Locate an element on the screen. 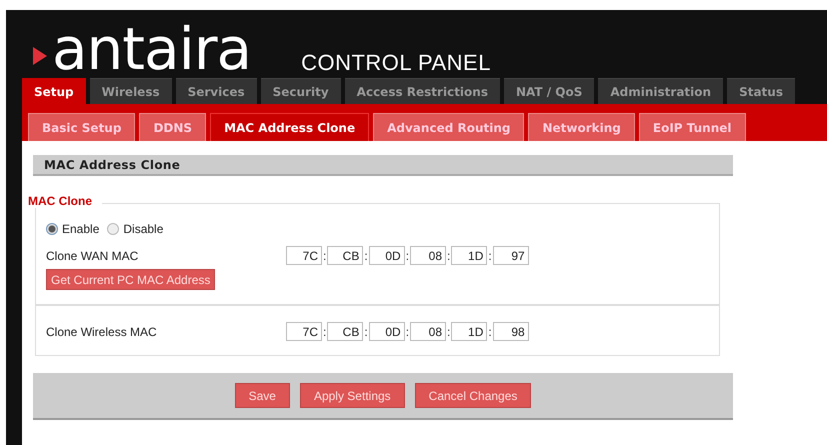 The width and height of the screenshot is (827, 445). nav-tab: NAT / QoS is located at coordinates (549, 91).